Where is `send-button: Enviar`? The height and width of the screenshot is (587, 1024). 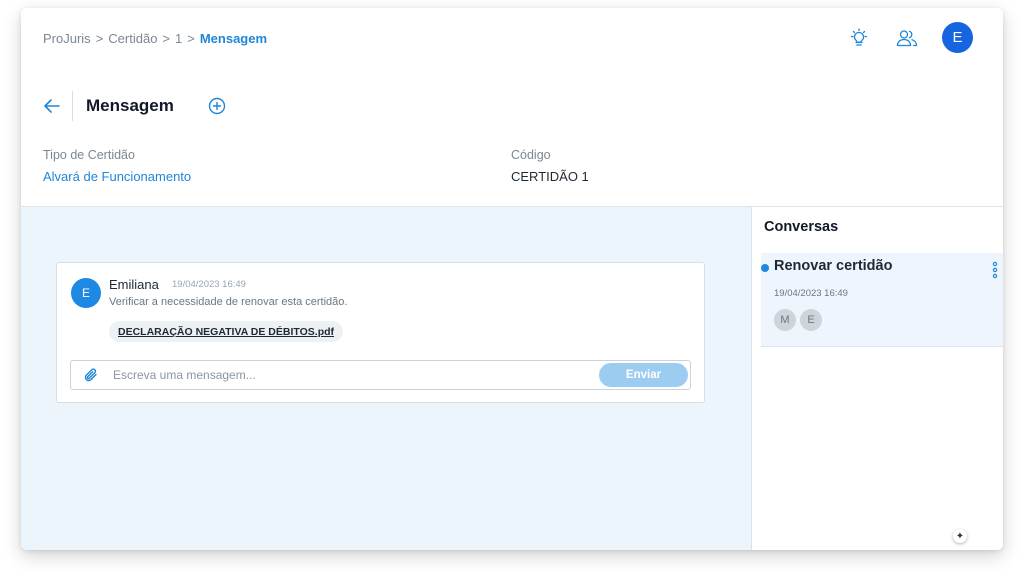
send-button: Enviar is located at coordinates (643, 375).